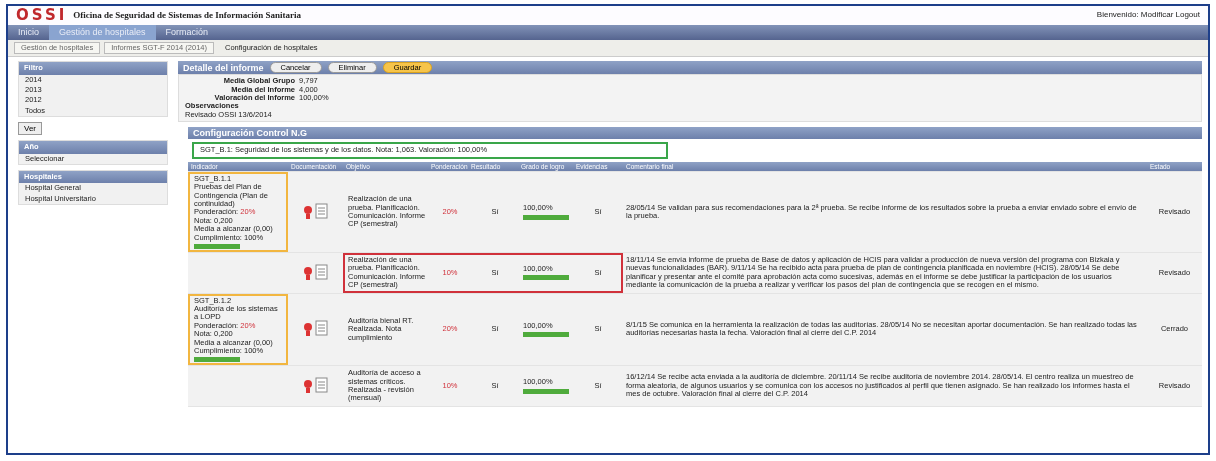  Describe the element at coordinates (1148, 15) in the screenshot. I see `user-links: Bienvenido: Modificar Logout` at that location.